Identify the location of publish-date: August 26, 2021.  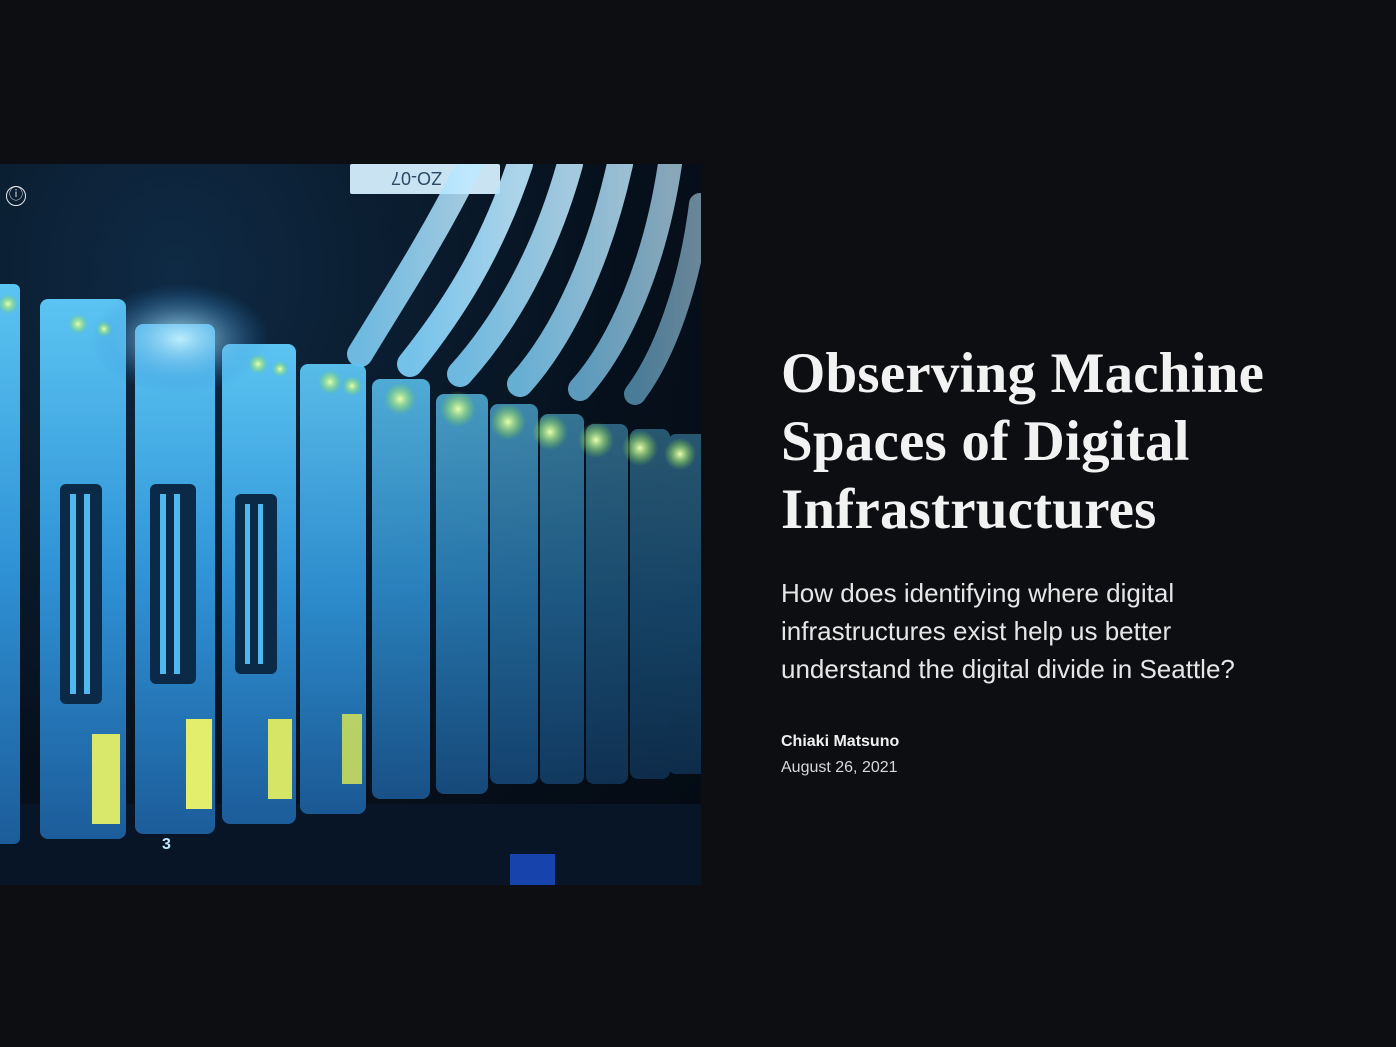
(839, 767).